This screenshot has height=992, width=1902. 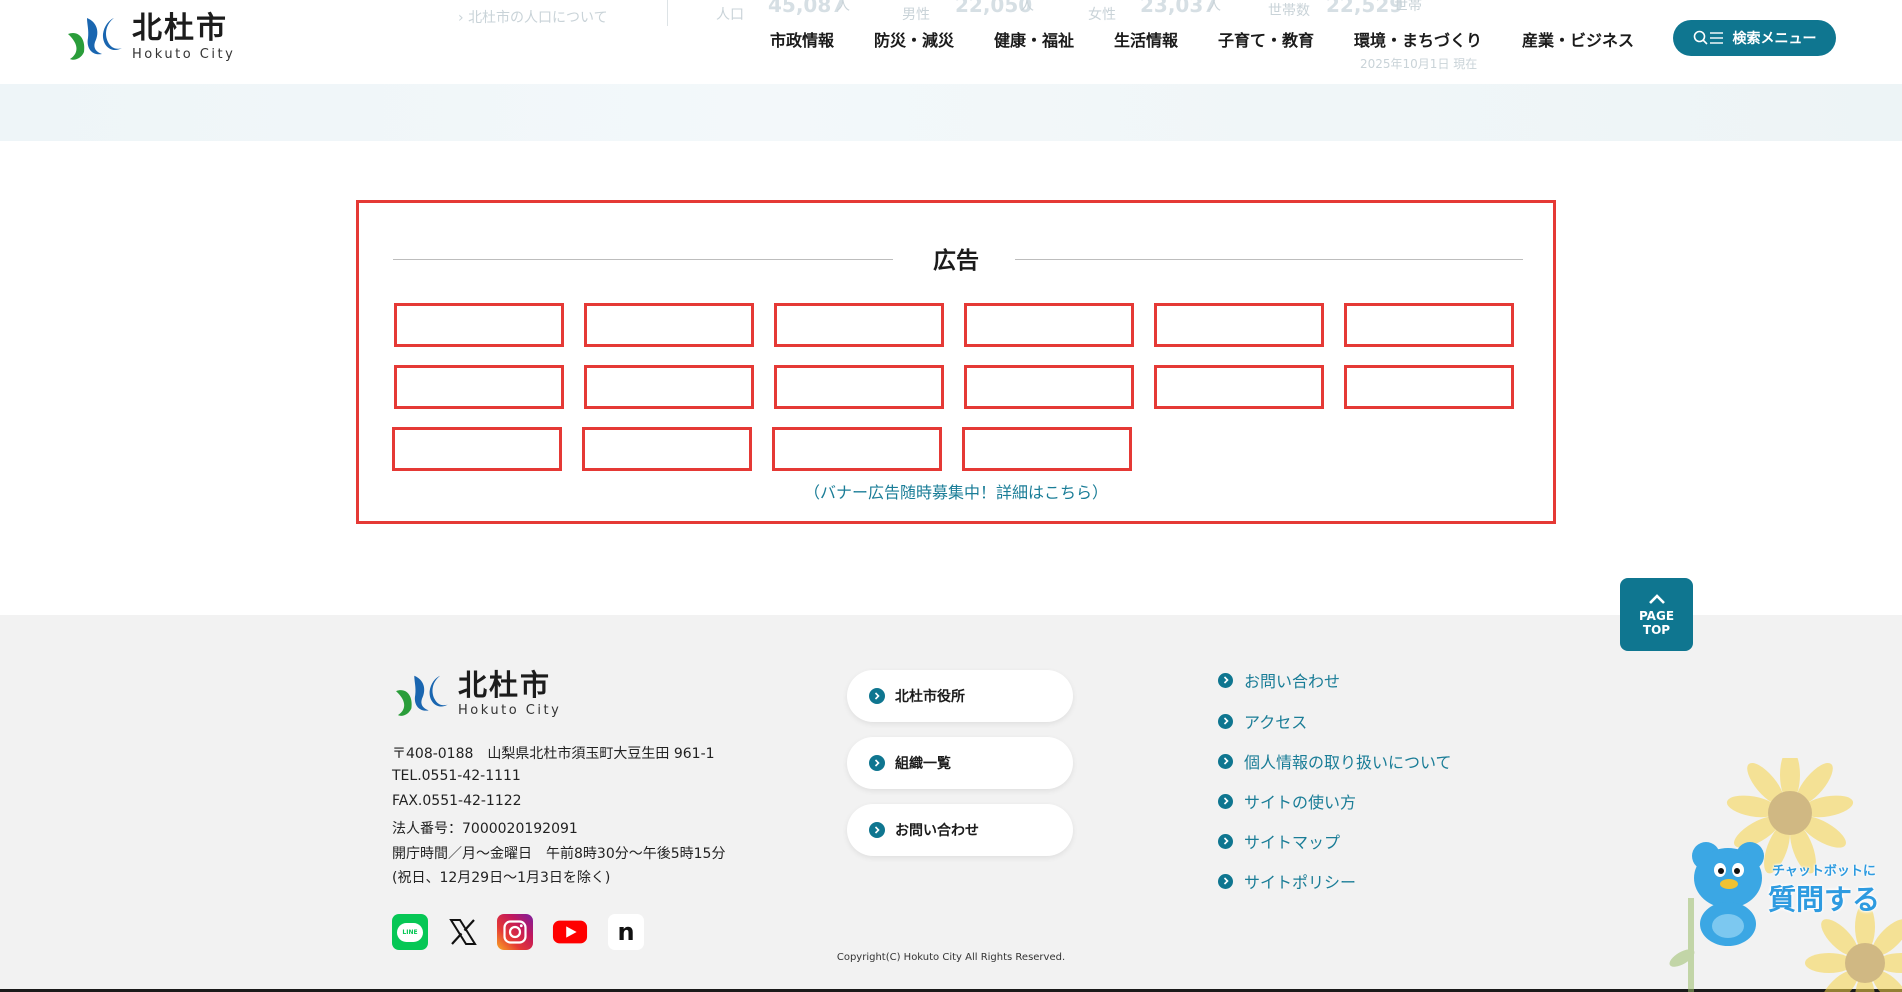 I want to click on line-icon: LINE, so click(x=410, y=932).